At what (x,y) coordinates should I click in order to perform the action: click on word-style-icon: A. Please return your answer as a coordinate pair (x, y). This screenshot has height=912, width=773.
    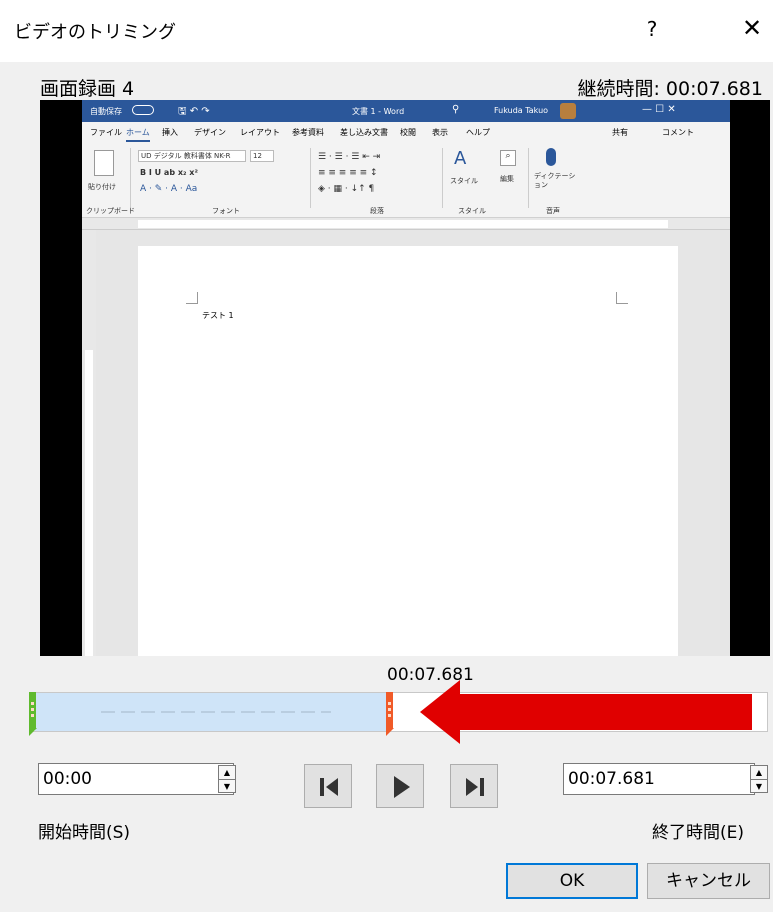
    Looking at the image, I should click on (460, 158).